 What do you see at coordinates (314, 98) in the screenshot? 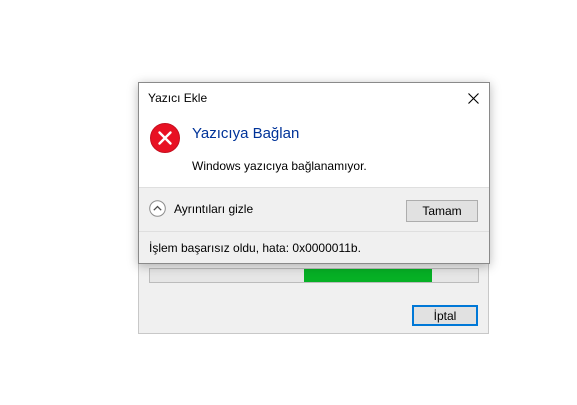
I see `dialog-titlebar: Yazıcı Ekle` at bounding box center [314, 98].